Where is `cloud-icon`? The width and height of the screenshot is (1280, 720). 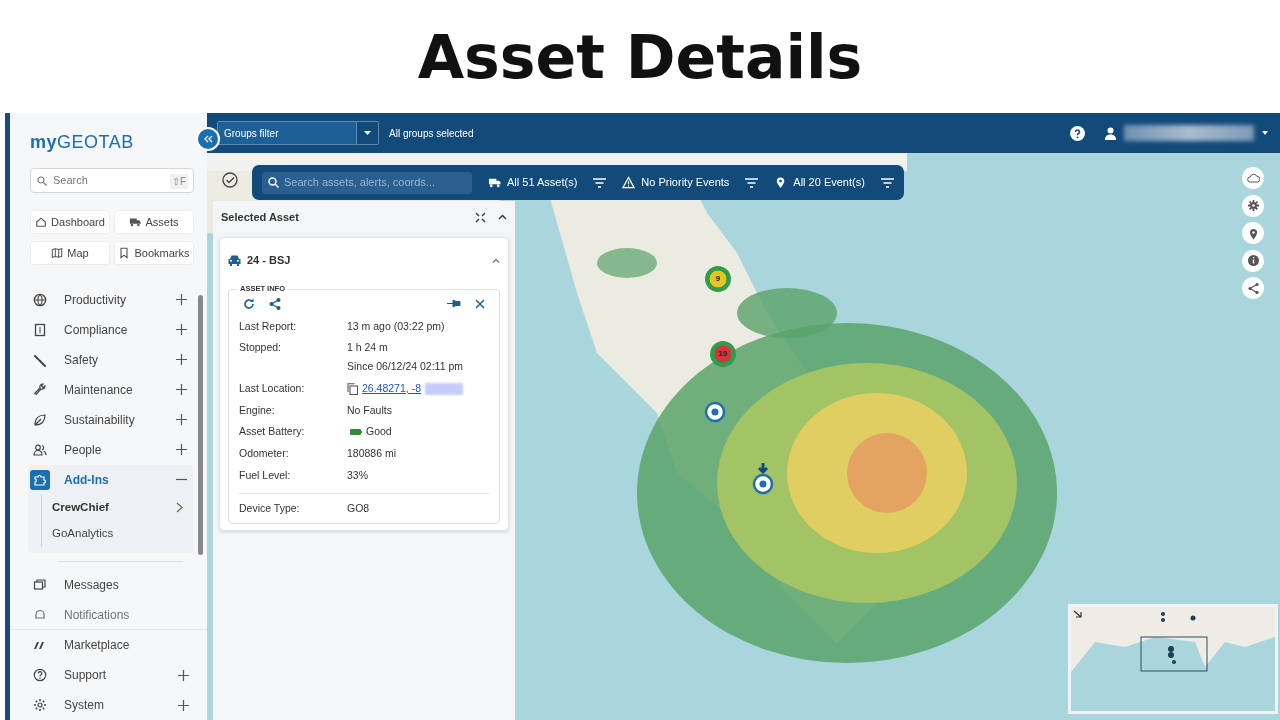 cloud-icon is located at coordinates (1253, 178).